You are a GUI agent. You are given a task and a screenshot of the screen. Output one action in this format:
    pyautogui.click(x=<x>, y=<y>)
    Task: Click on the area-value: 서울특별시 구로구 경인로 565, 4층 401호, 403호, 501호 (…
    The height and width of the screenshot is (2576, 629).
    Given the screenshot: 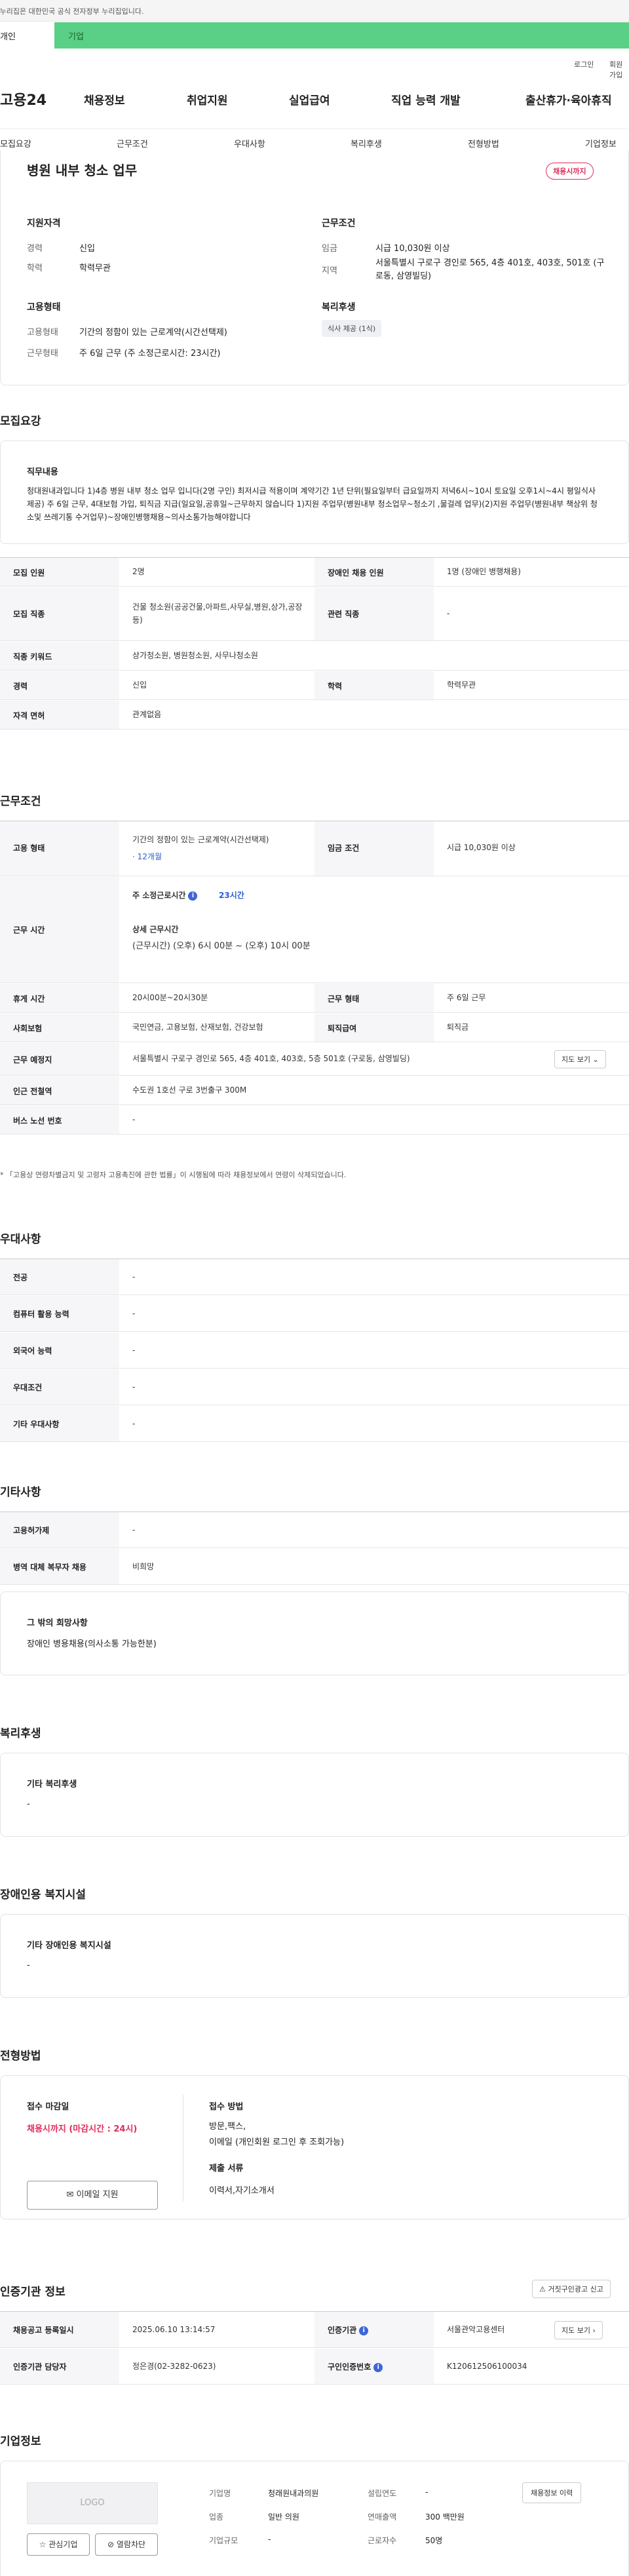 What is the action you would take?
    pyautogui.click(x=490, y=269)
    